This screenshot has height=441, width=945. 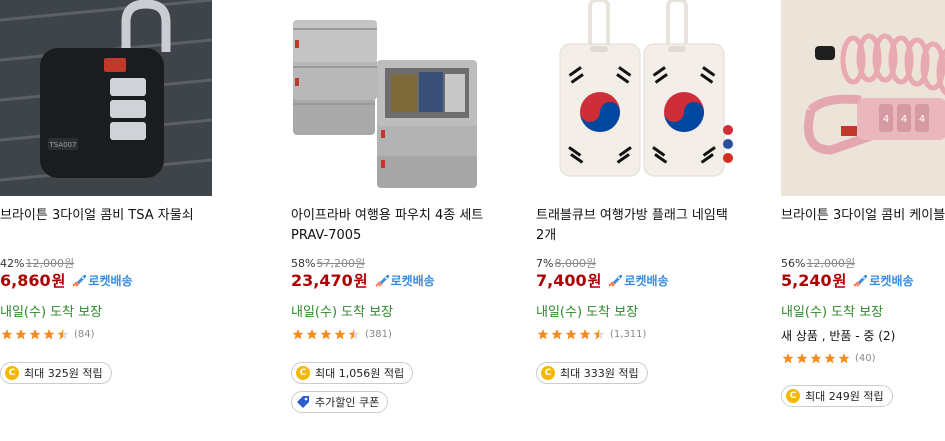 What do you see at coordinates (599, 373) in the screenshot?
I see `reward-text: 최대 333원 적립` at bounding box center [599, 373].